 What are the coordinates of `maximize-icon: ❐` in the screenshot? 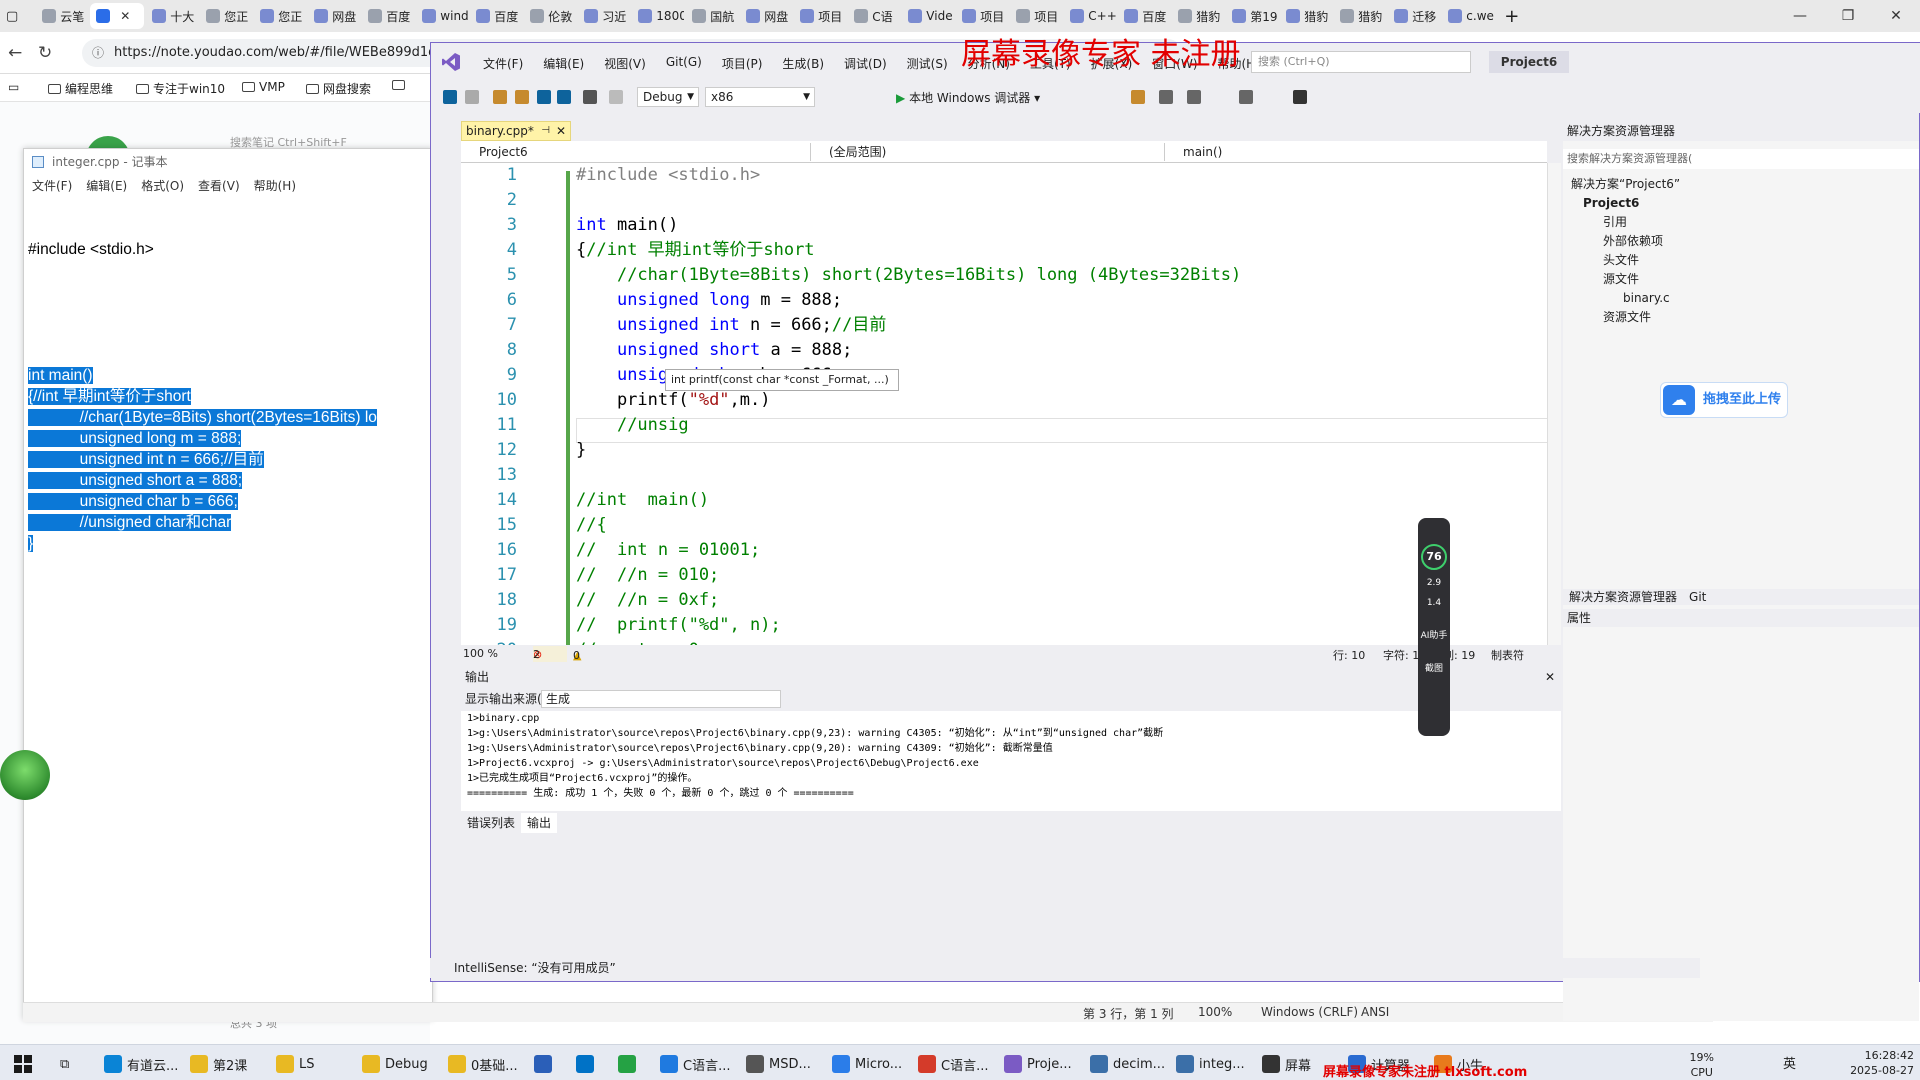 It's located at (1848, 16).